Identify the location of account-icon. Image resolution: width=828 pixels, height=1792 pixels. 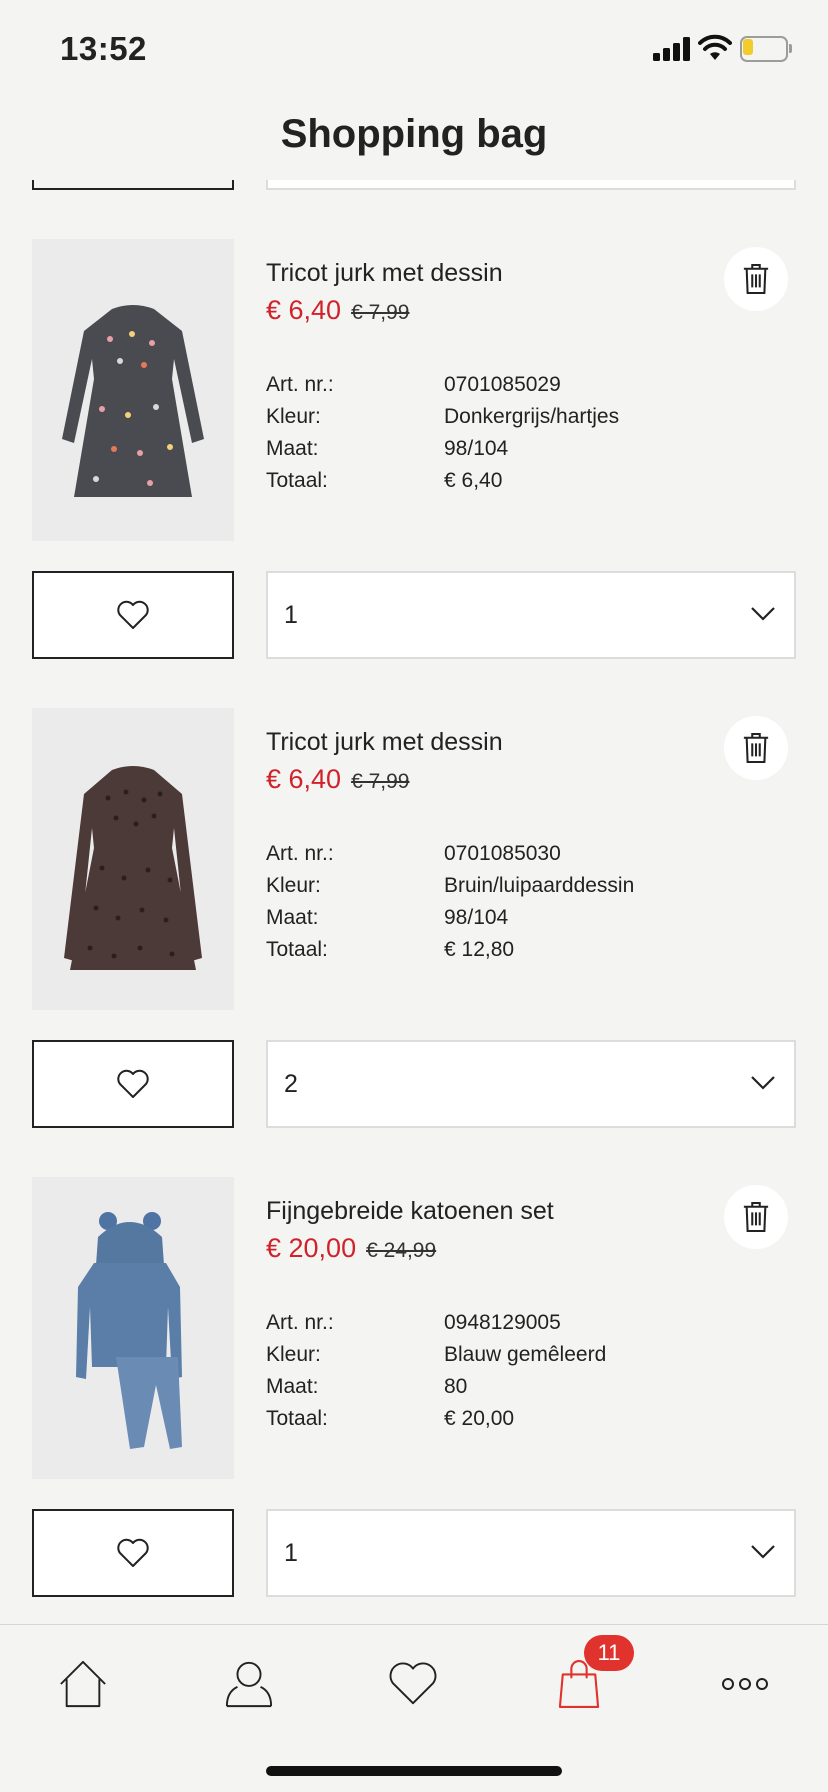
(249, 1684).